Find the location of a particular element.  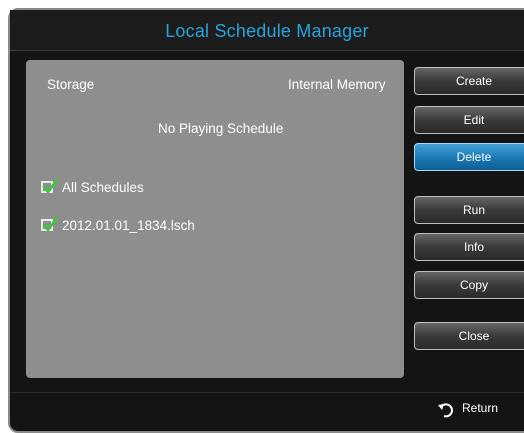

title-bar: Local Schedule Manager is located at coordinates (267, 30).